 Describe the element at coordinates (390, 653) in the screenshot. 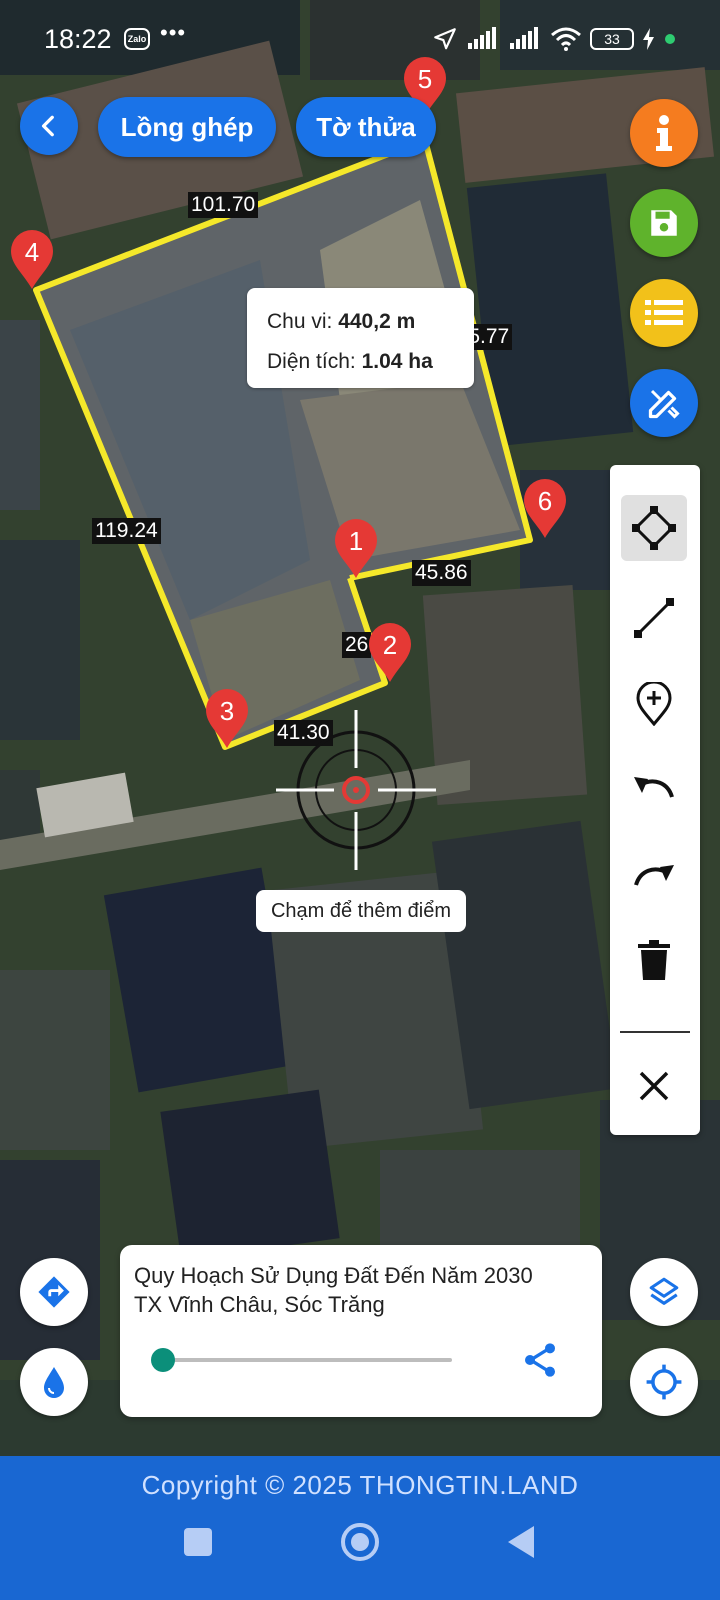

I see `vertex-marker-2: 2` at that location.